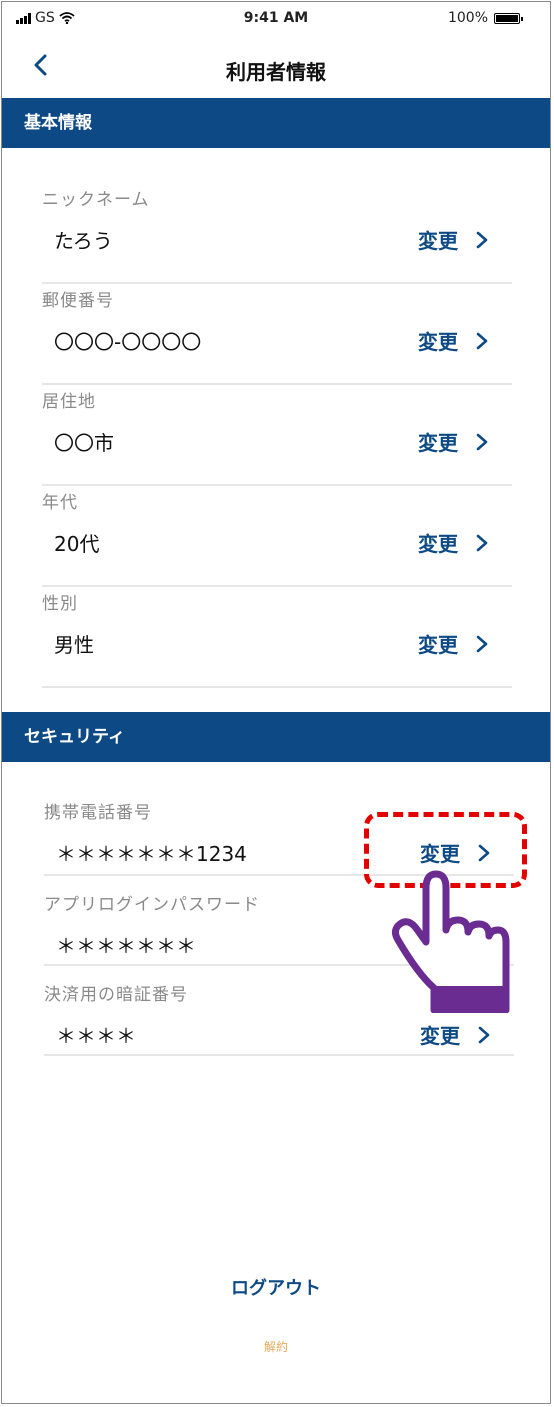 This screenshot has height=1407, width=554. Describe the element at coordinates (467, 18) in the screenshot. I see `battery-percent: 100%` at that location.